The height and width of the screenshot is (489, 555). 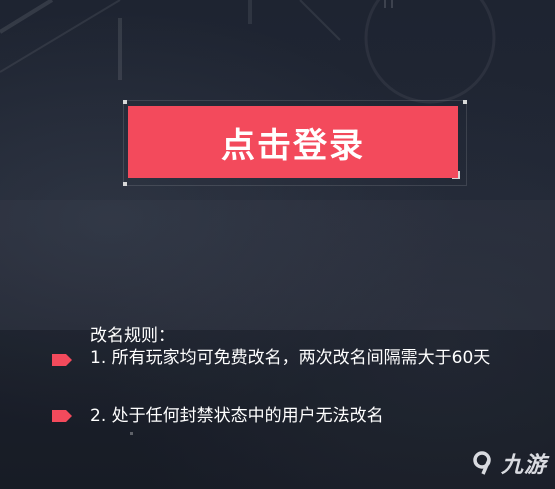 What do you see at coordinates (290, 358) in the screenshot?
I see `rule-item-1: 1. 所有玩家均可免费改名，两次改名间隔需大于60天` at bounding box center [290, 358].